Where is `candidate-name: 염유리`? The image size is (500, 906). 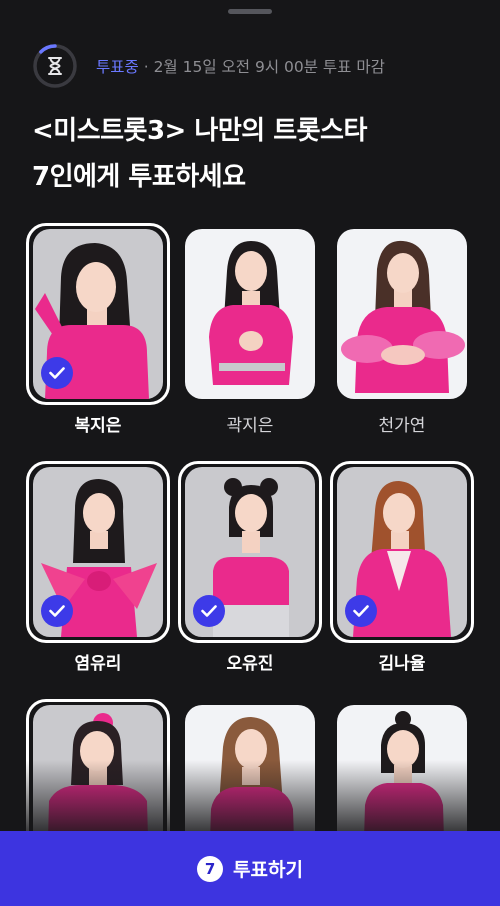
candidate-name: 염유리 is located at coordinates (98, 664).